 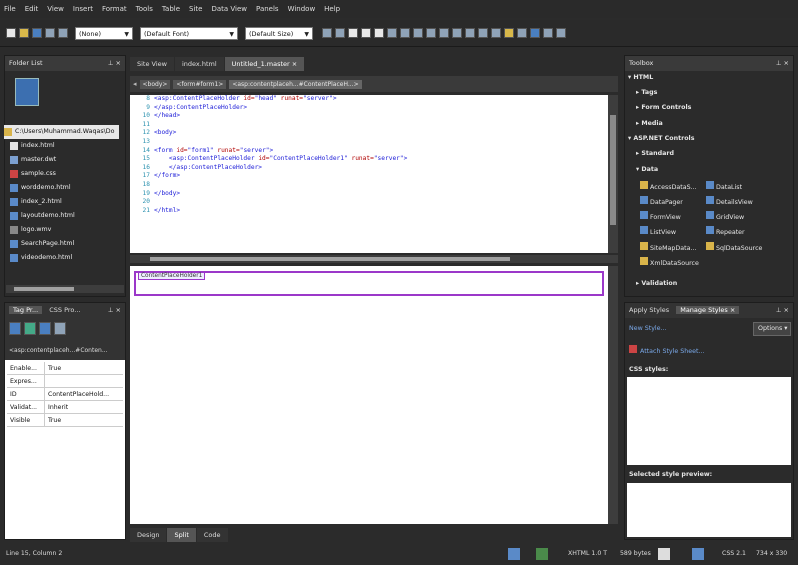 What do you see at coordinates (542, 554) in the screenshot?
I see `style-app-icon` at bounding box center [542, 554].